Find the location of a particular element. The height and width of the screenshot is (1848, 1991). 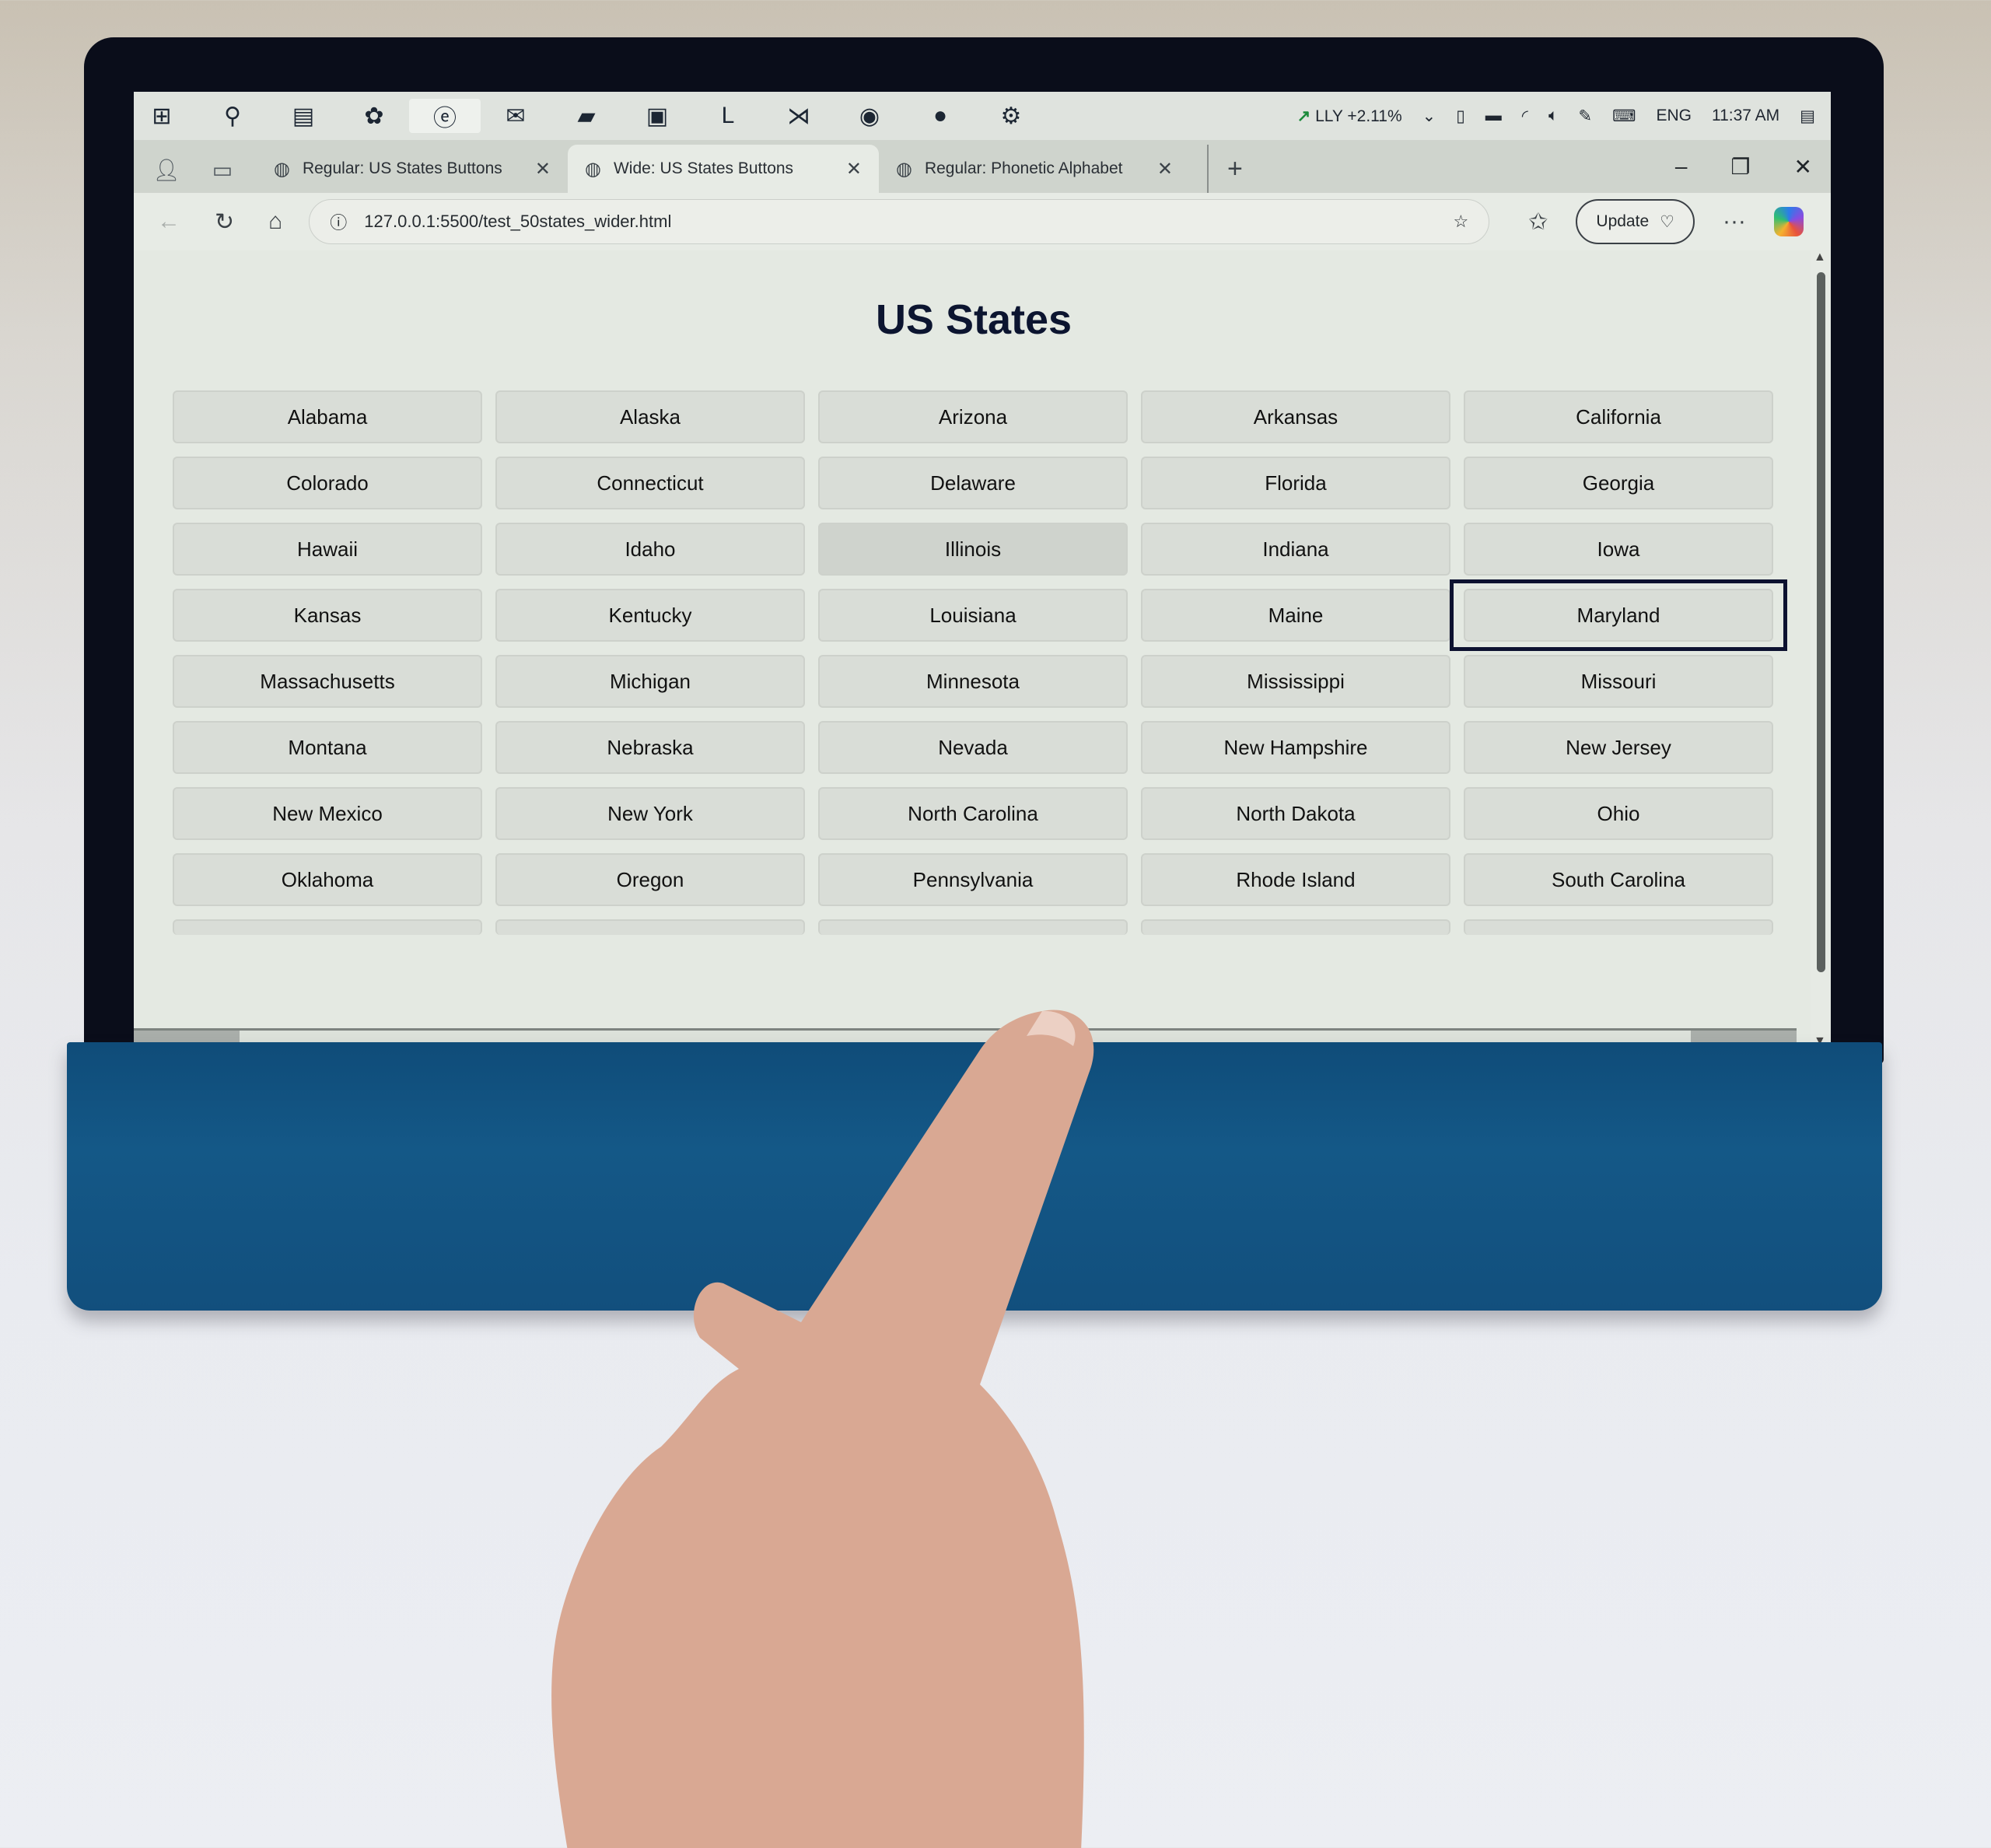

l-app-icon: L is located at coordinates (728, 116).